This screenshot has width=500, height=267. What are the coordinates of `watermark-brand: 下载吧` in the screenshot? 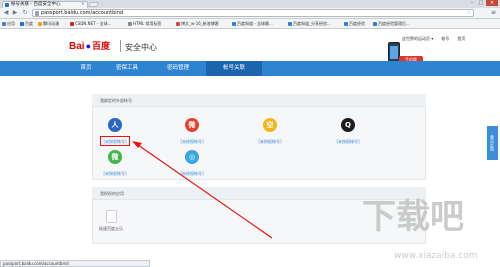 It's located at (413, 217).